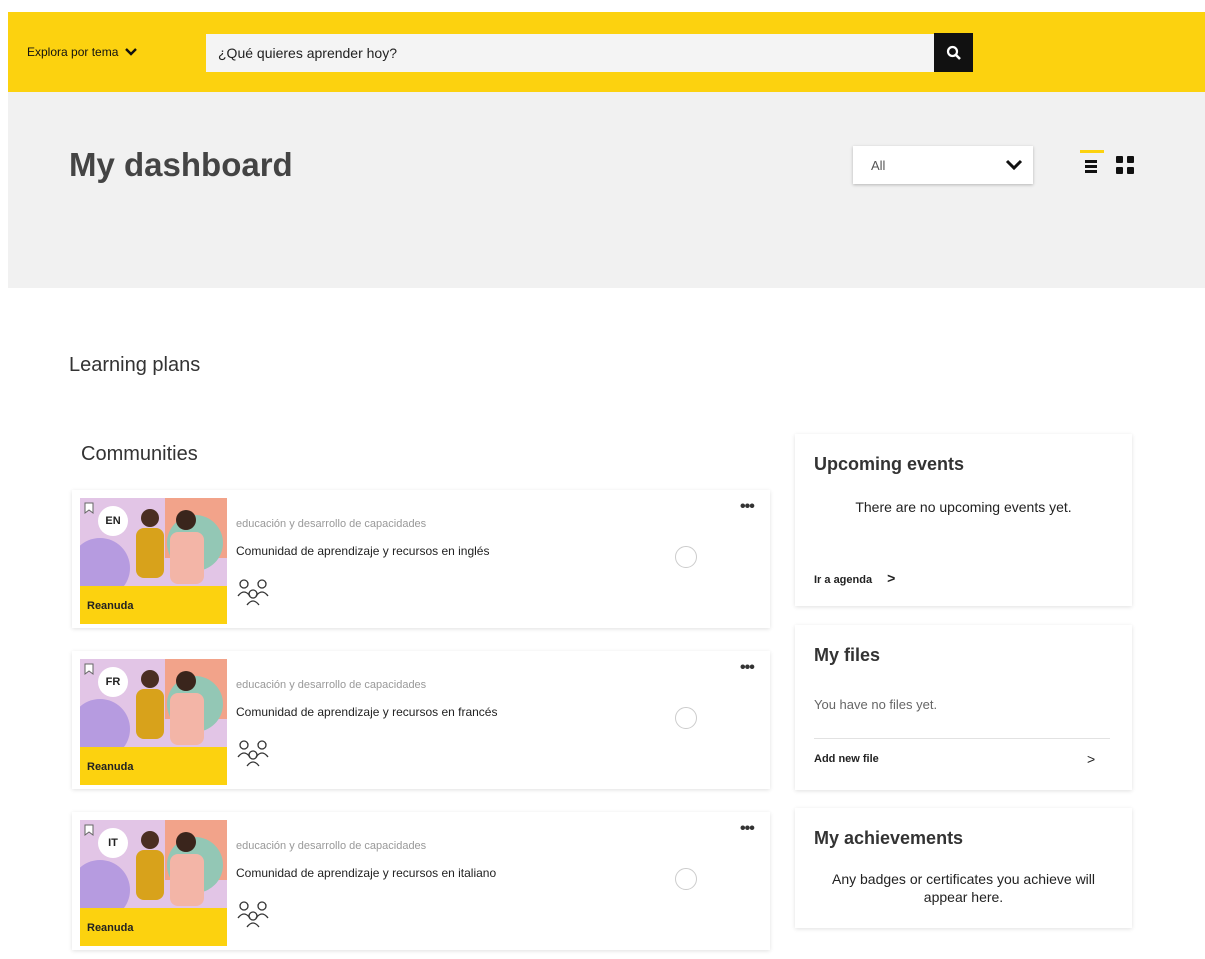  I want to click on go-to-agenda-link: Ir a agenda >, so click(854, 578).